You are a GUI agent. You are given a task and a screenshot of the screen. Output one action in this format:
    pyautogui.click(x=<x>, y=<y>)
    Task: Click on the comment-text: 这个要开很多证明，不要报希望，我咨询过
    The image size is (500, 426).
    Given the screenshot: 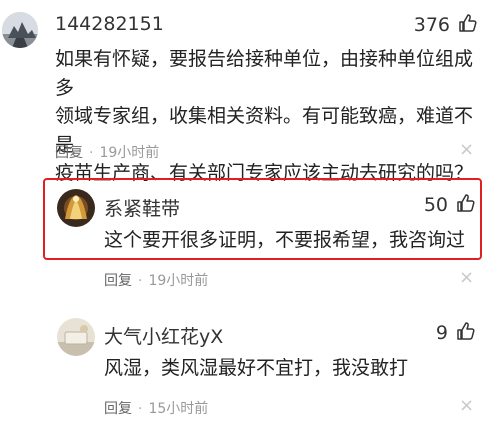 What is the action you would take?
    pyautogui.click(x=289, y=240)
    